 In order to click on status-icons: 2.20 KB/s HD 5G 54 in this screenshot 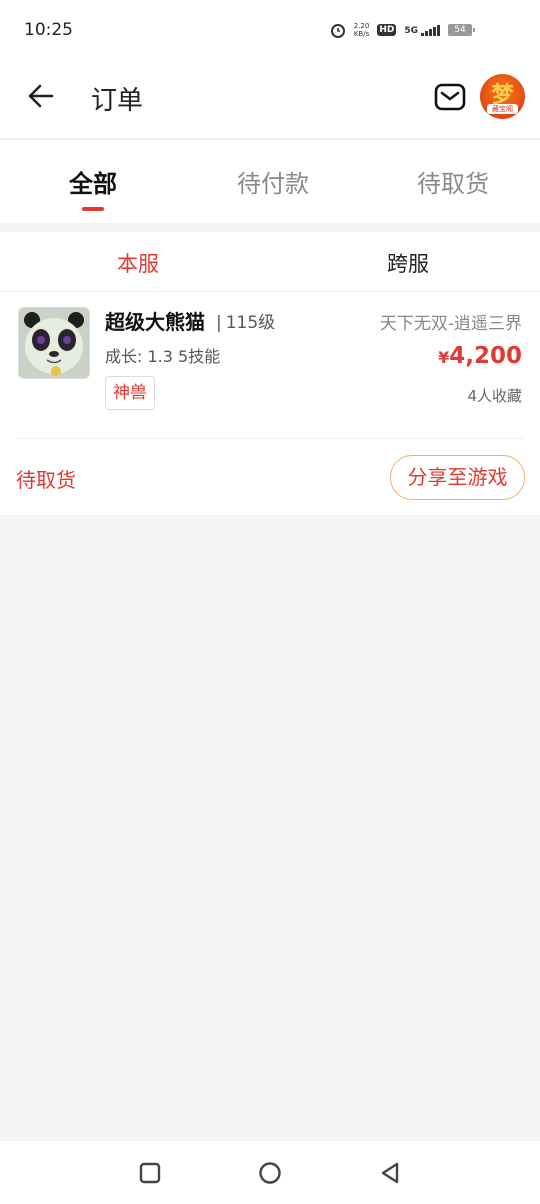, I will do `click(402, 30)`.